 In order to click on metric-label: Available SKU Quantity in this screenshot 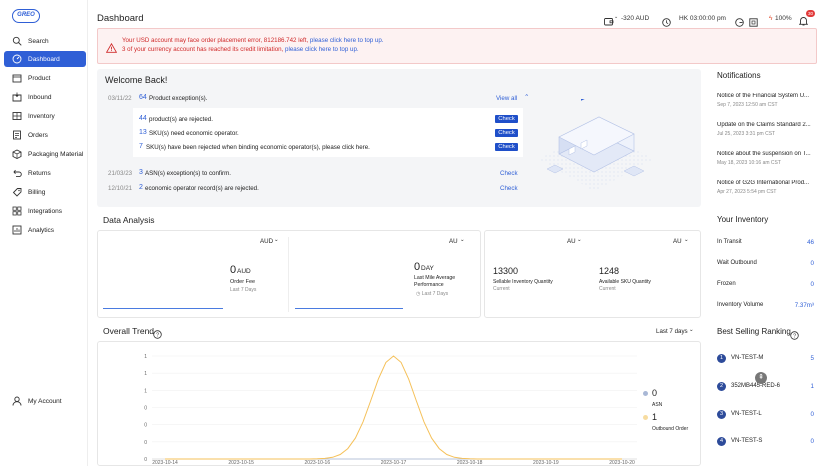, I will do `click(625, 282)`.